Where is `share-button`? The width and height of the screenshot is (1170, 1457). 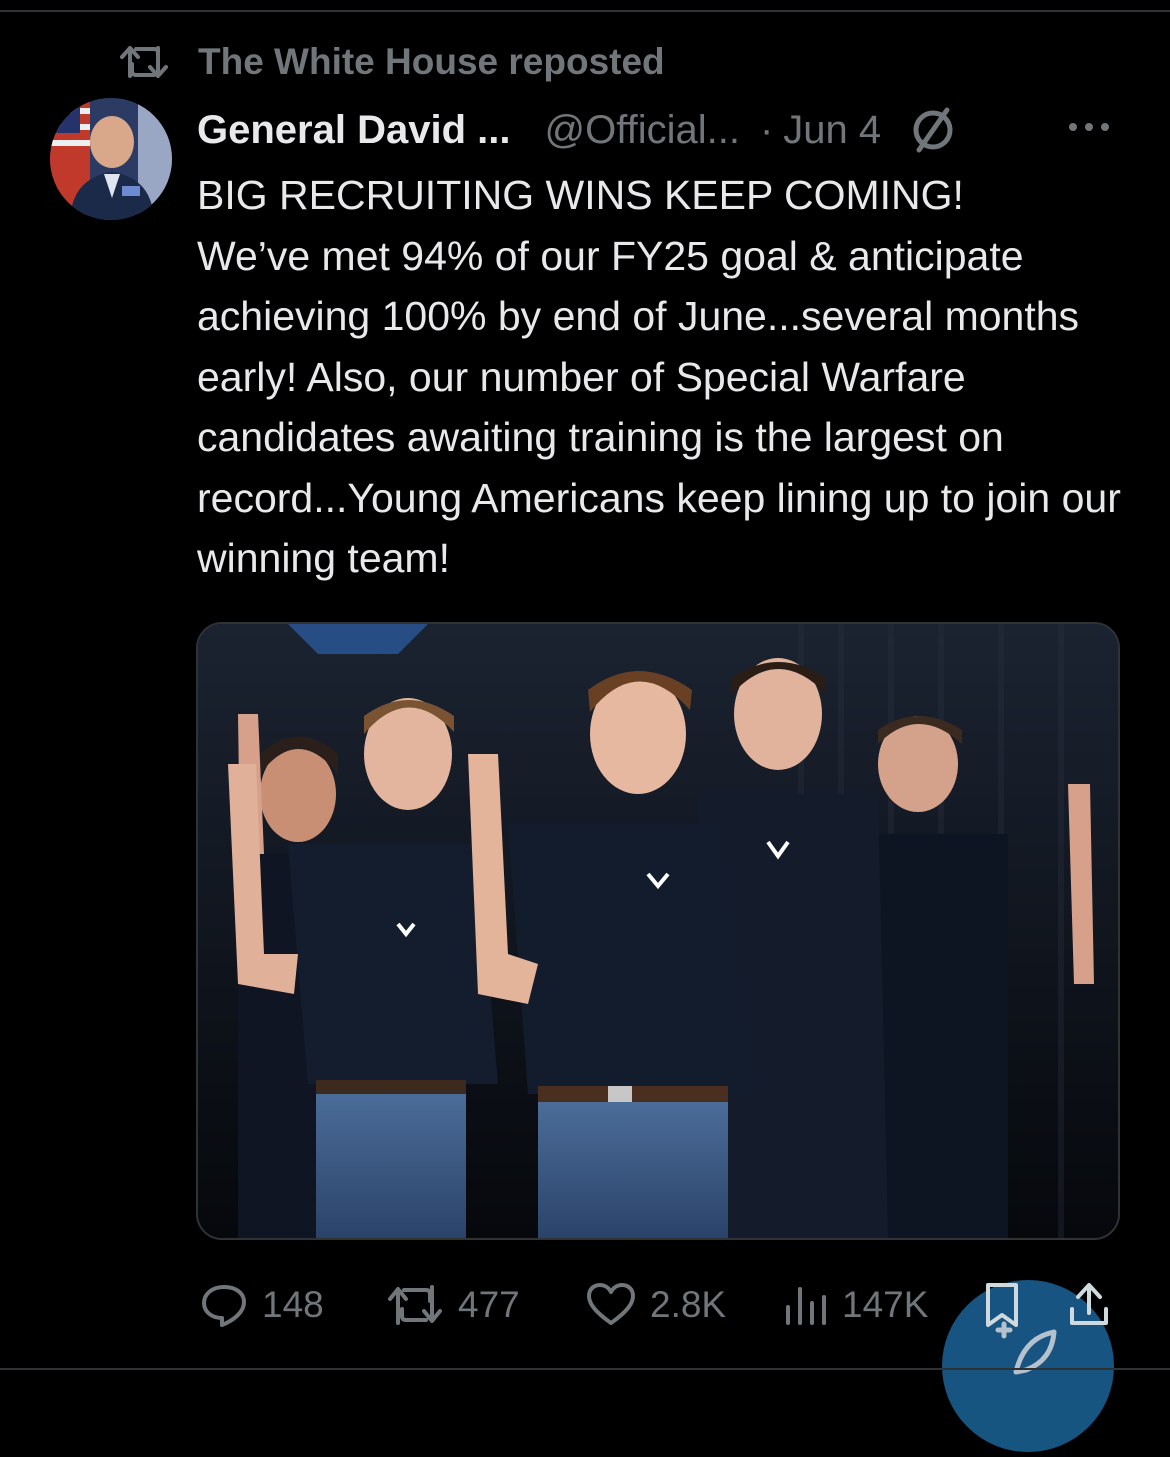 share-button is located at coordinates (1095, 1305).